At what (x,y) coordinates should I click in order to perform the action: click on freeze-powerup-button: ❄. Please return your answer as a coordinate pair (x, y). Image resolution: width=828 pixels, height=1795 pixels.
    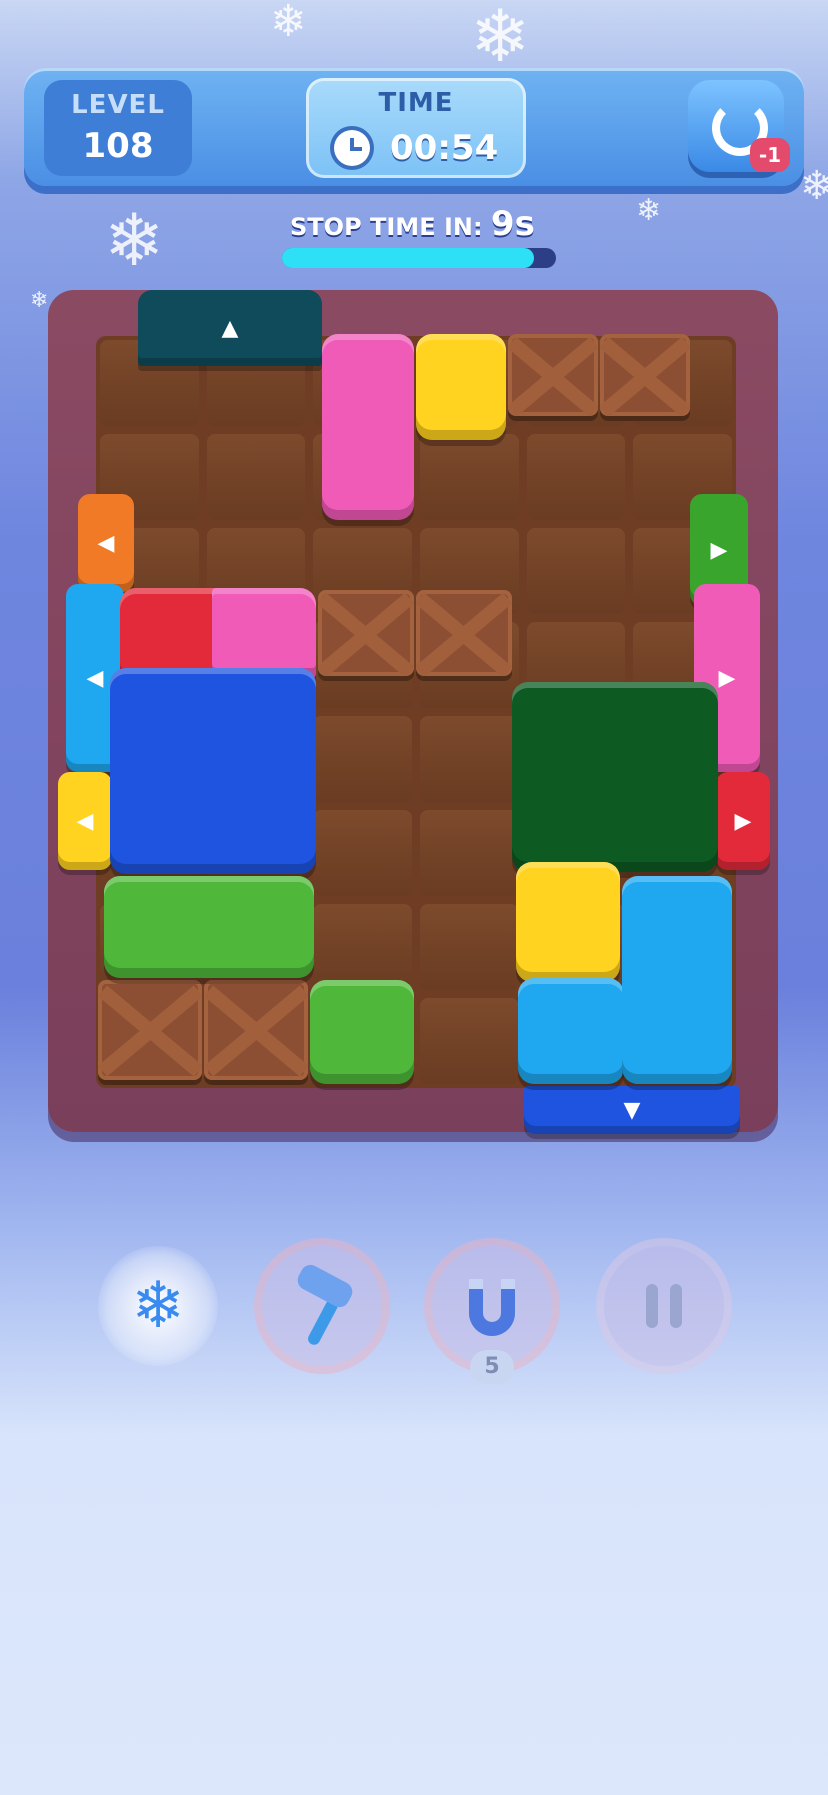
    Looking at the image, I should click on (158, 1306).